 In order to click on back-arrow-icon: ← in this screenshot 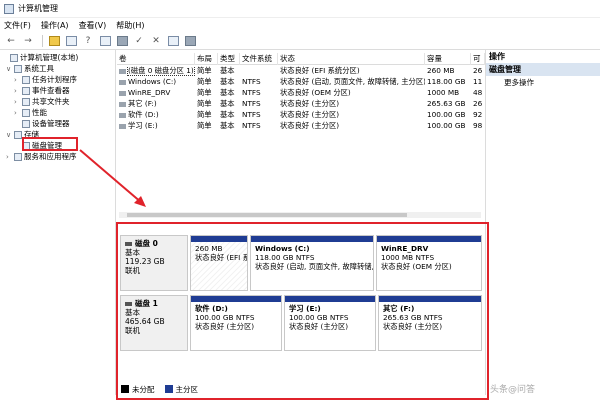, I will do `click(11, 41)`.